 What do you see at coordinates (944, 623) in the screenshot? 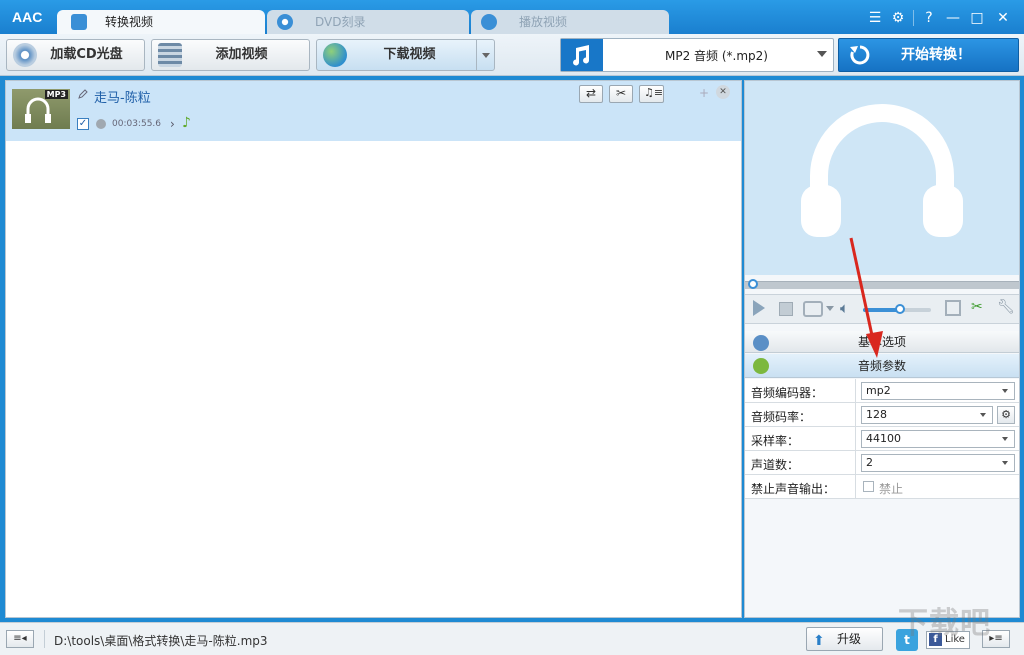
I see `watermark-text: 下载吧` at bounding box center [944, 623].